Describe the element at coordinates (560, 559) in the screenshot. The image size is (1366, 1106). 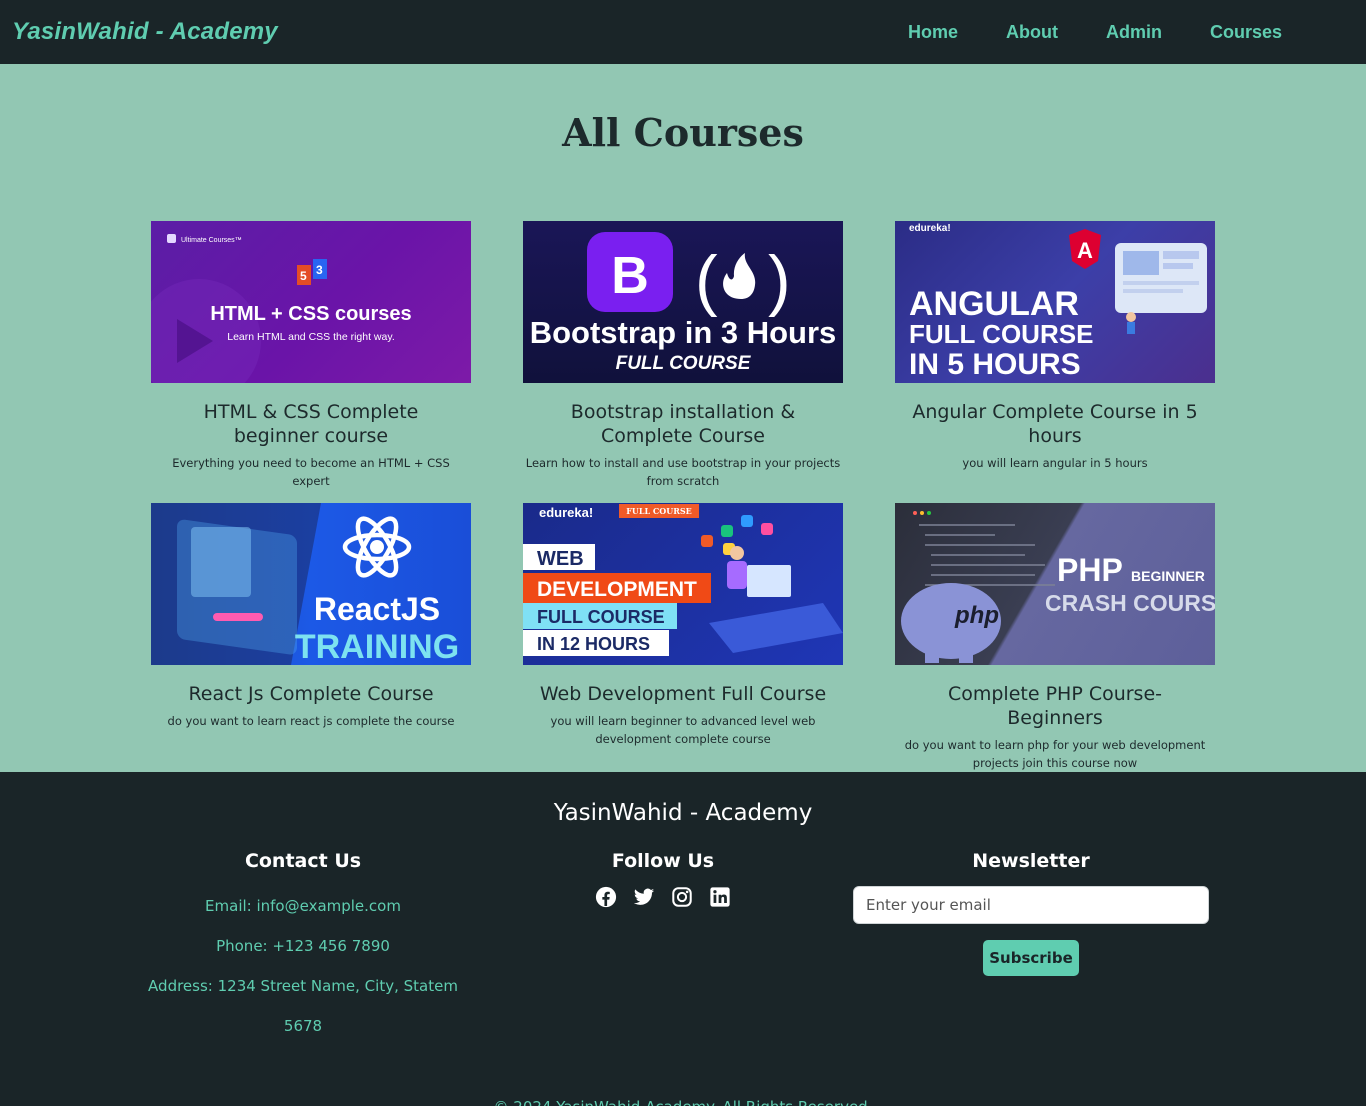
I see `svg-text: WEB` at that location.